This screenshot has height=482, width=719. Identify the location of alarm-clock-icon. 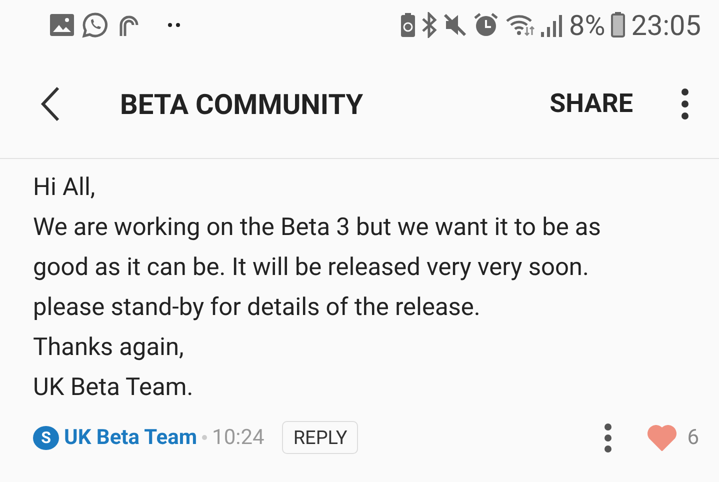
(486, 25).